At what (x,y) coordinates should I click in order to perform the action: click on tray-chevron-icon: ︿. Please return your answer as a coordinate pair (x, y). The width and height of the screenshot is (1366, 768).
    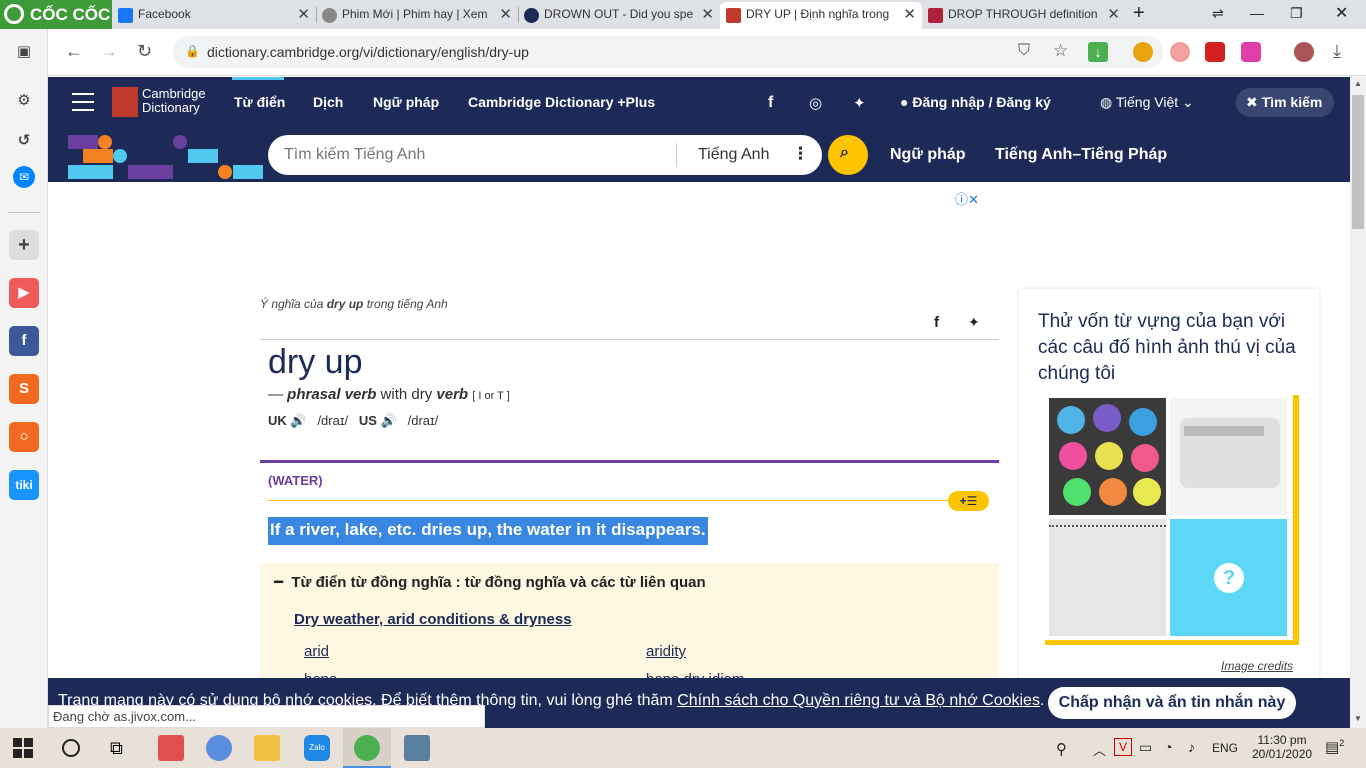
    Looking at the image, I should click on (1099, 749).